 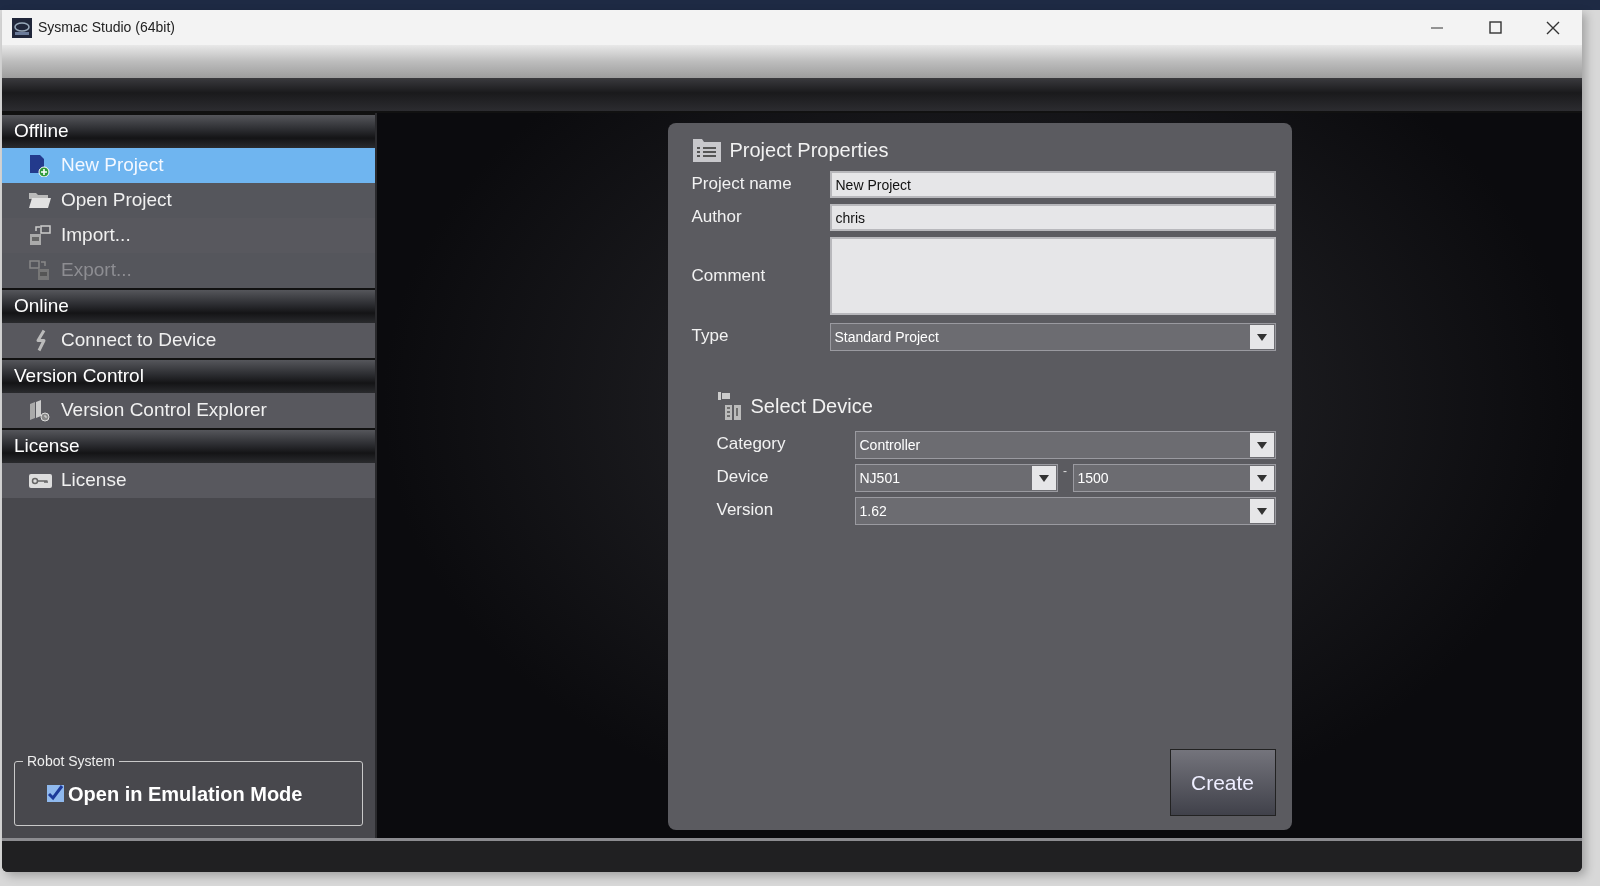 What do you see at coordinates (1495, 27) in the screenshot?
I see `maximize-icon` at bounding box center [1495, 27].